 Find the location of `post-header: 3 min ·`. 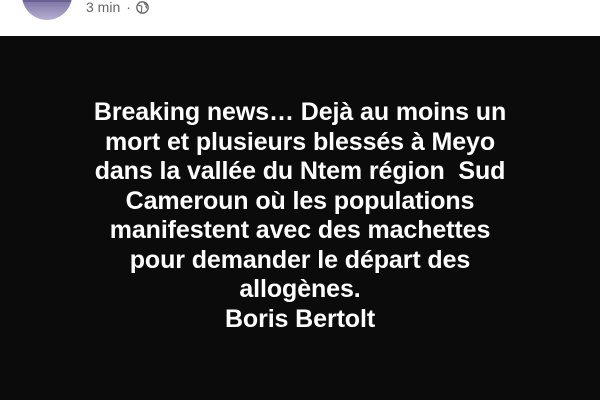

post-header: 3 min · is located at coordinates (300, 18).